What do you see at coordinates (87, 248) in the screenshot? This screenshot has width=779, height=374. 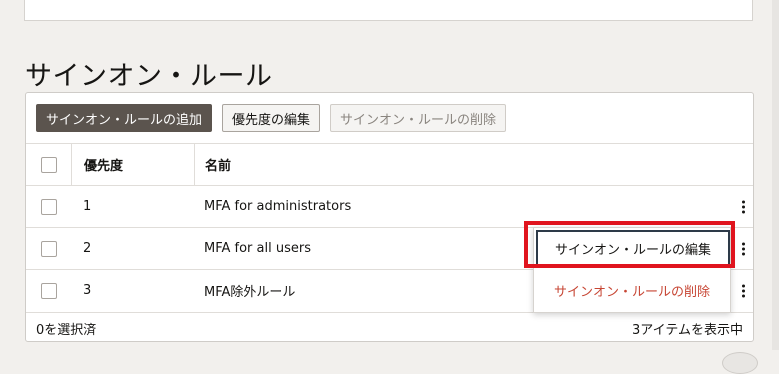 I see `row-priority: 2` at bounding box center [87, 248].